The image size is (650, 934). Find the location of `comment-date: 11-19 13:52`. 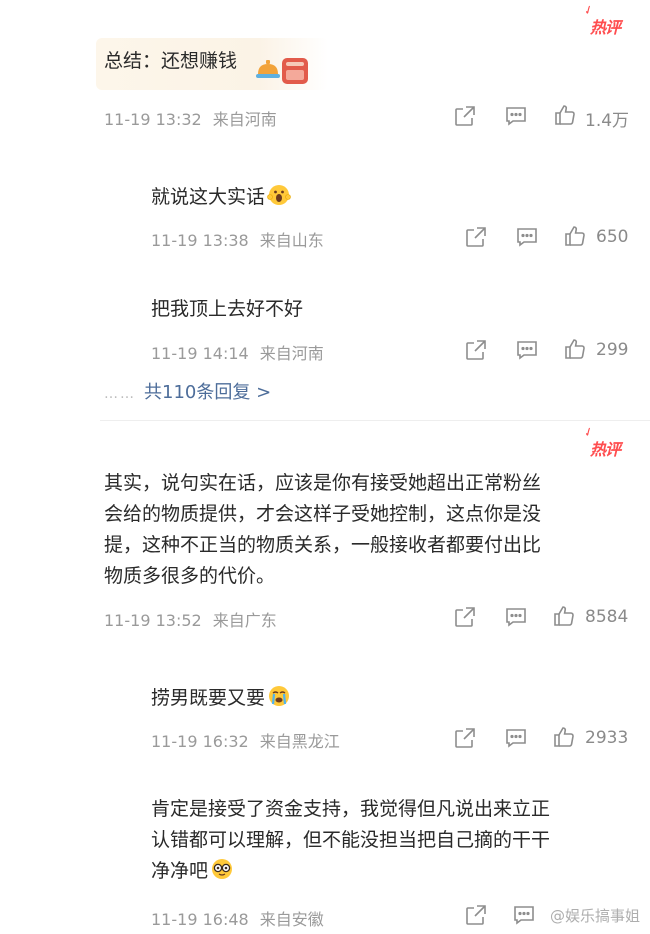

comment-date: 11-19 13:52 is located at coordinates (153, 620).